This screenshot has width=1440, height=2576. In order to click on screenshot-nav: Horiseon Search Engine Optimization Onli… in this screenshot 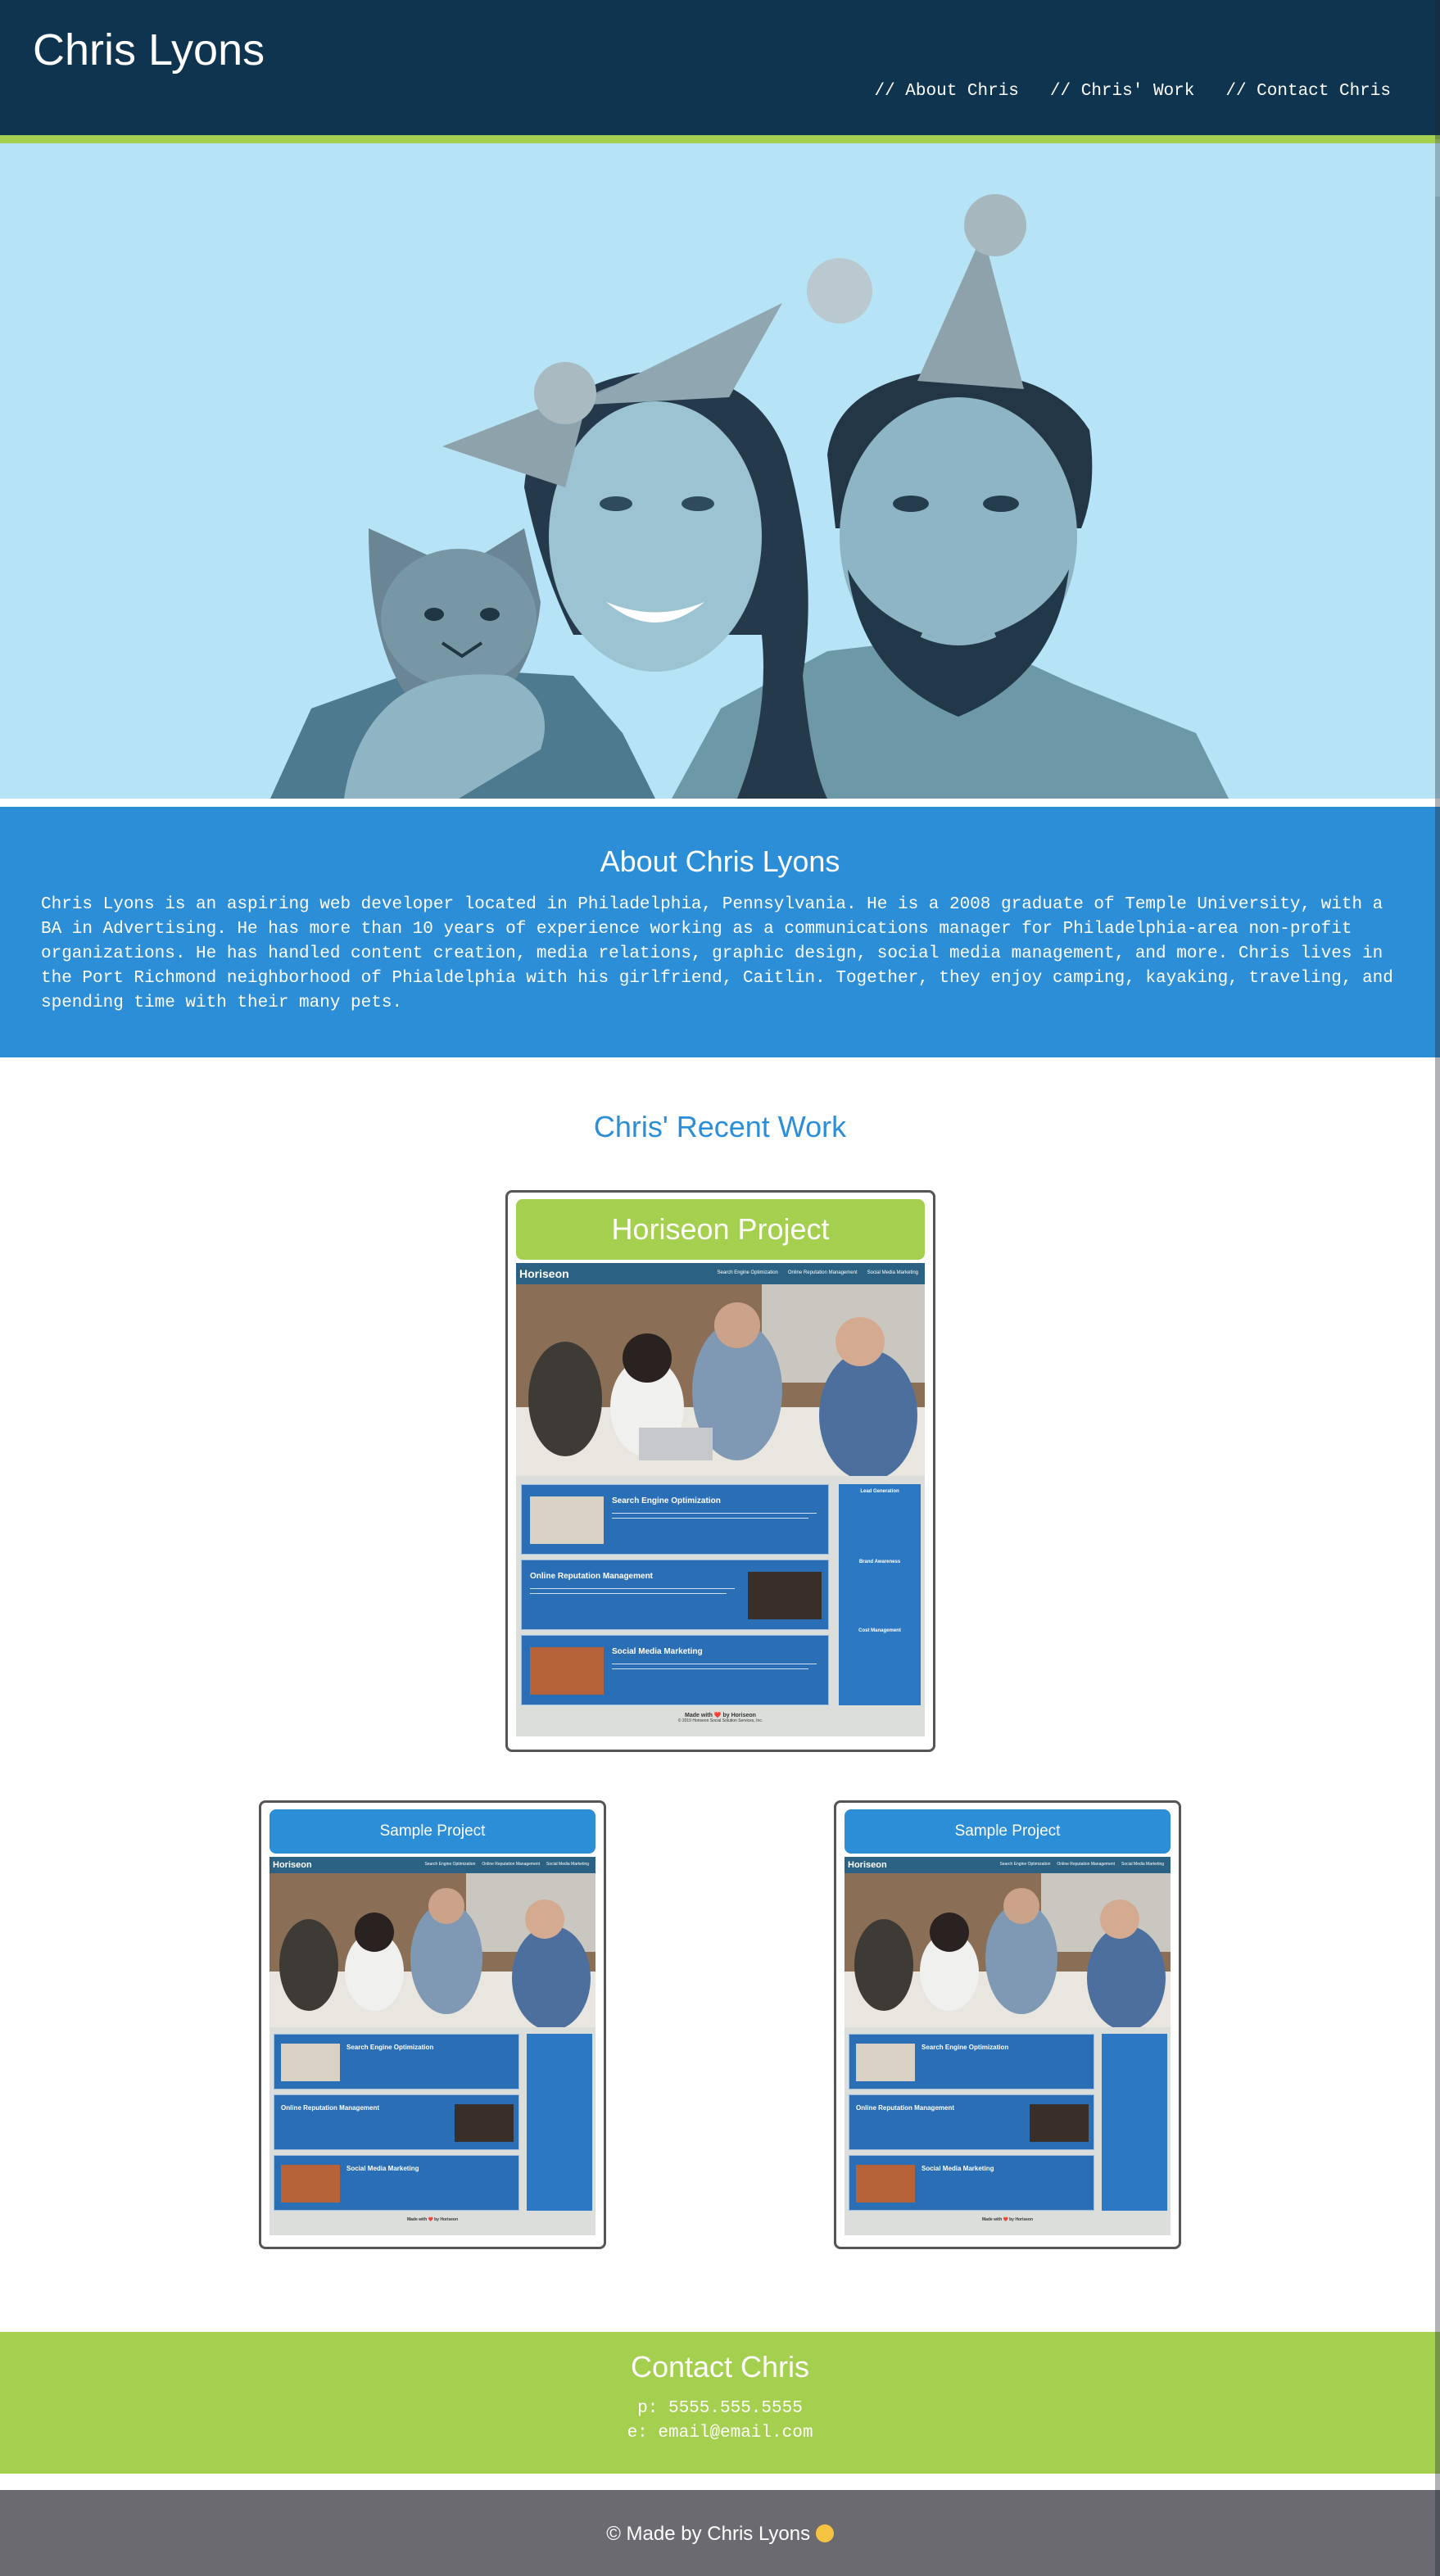, I will do `click(721, 1273)`.